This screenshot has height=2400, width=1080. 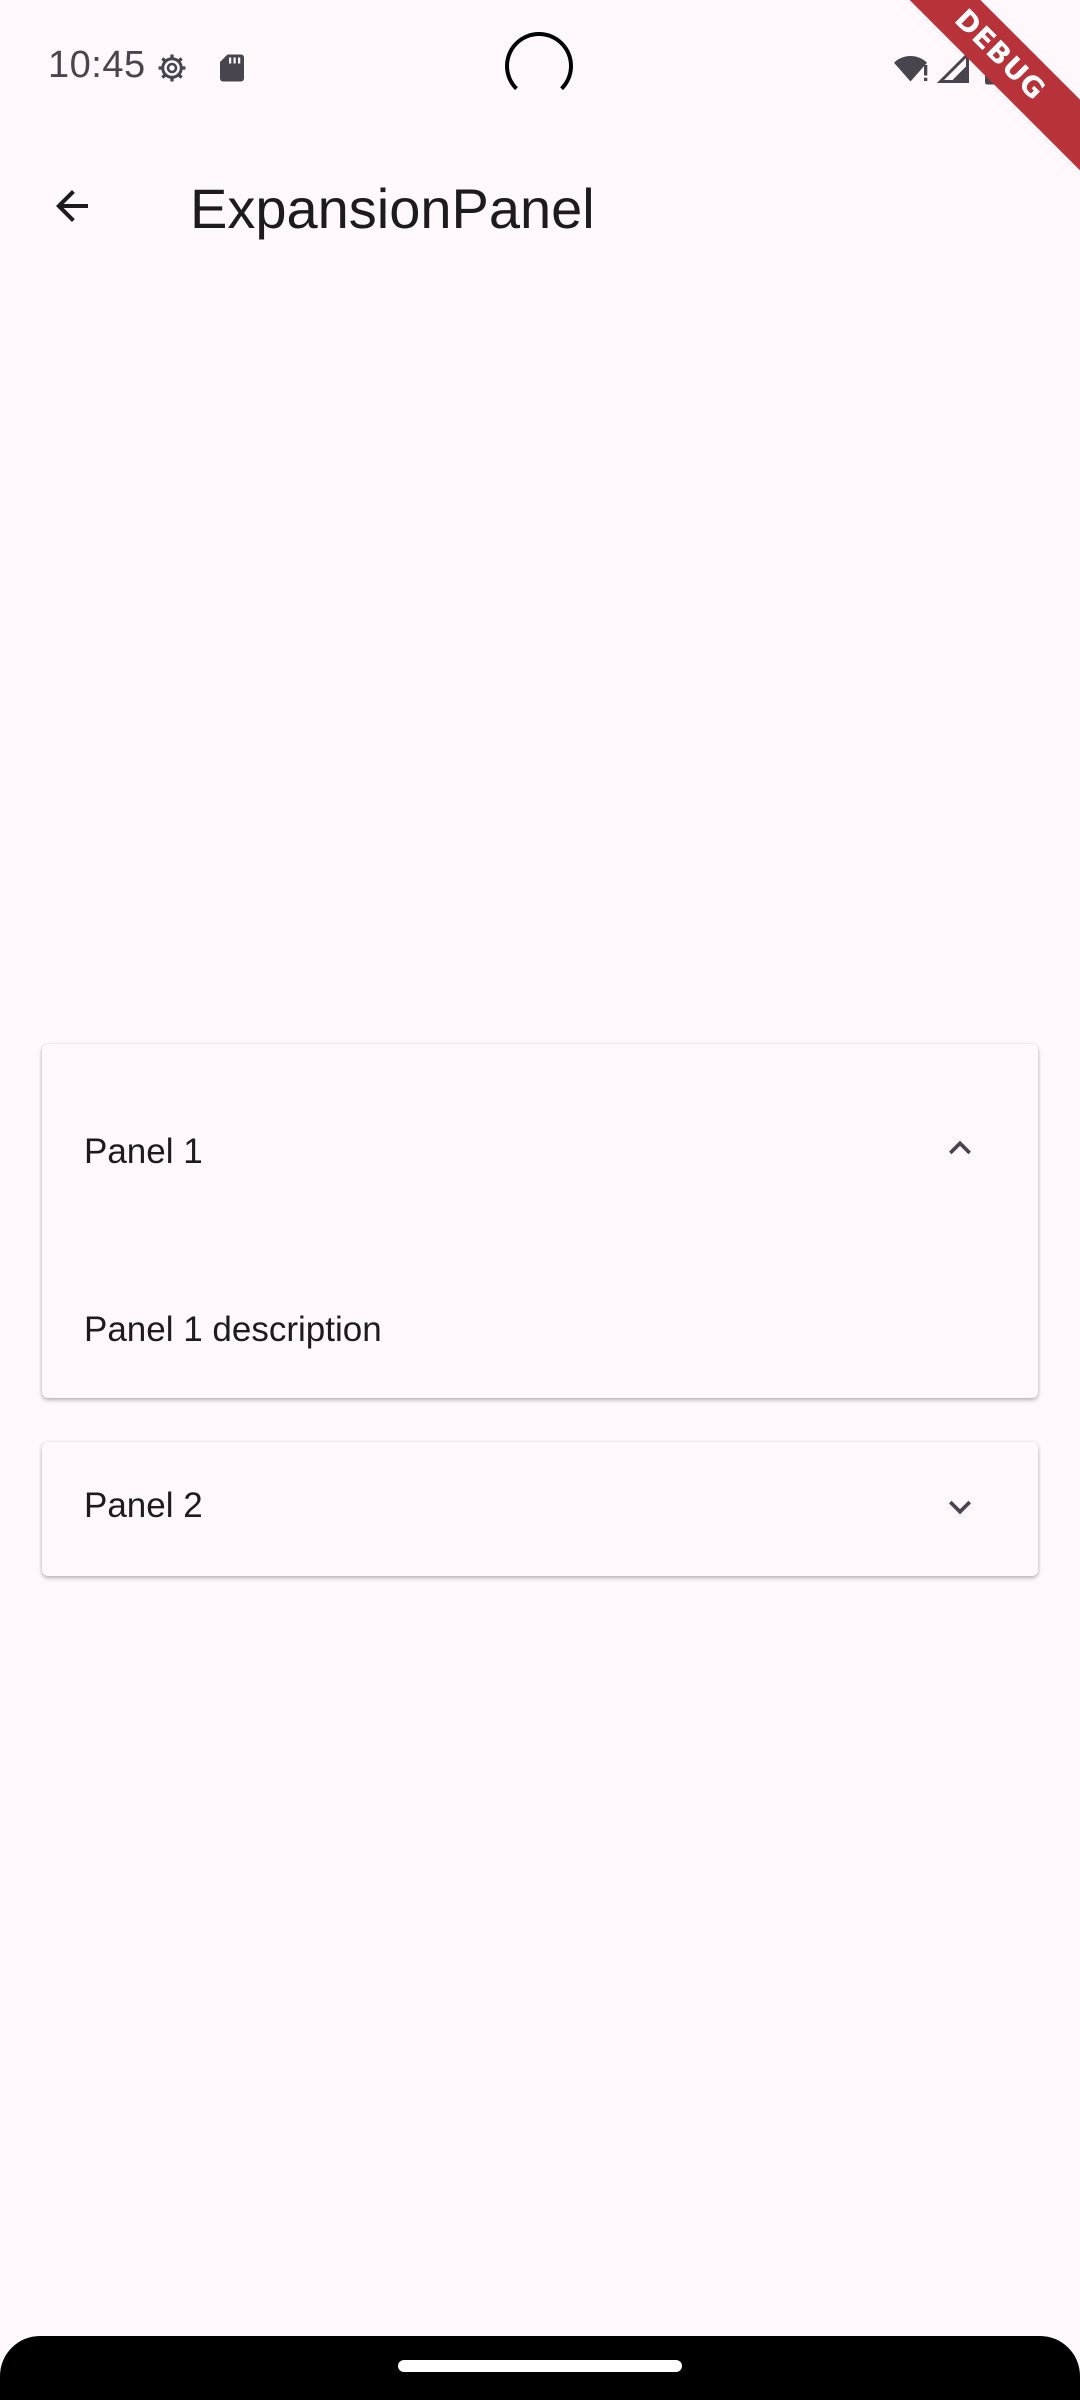 What do you see at coordinates (910, 68) in the screenshot?
I see `wifi-alert-icon` at bounding box center [910, 68].